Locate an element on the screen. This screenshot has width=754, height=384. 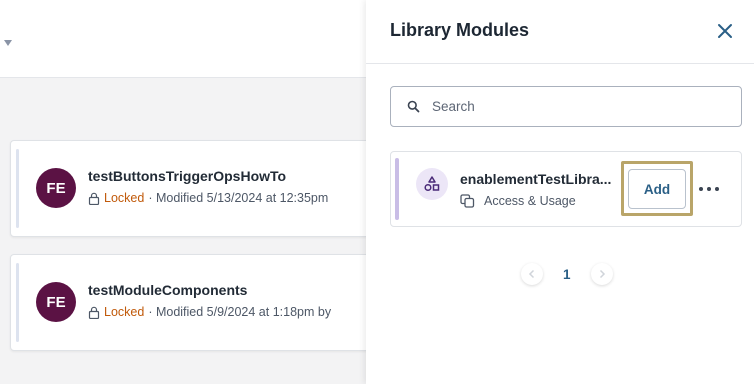
prev-page-button is located at coordinates (532, 274).